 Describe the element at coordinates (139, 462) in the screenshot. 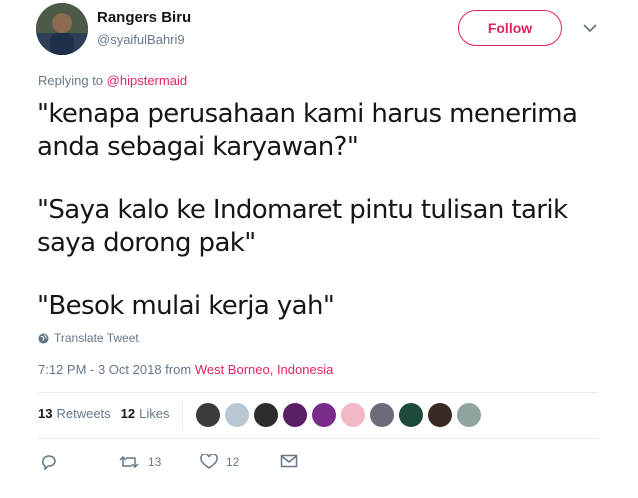

I see `retweet-button: 13` at that location.